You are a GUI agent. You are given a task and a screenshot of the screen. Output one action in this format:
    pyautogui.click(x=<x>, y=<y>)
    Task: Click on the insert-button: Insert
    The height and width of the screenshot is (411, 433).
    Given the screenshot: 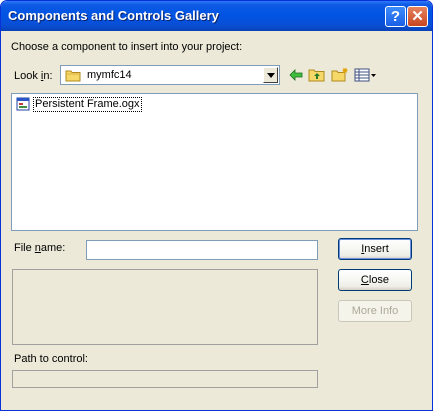 What is the action you would take?
    pyautogui.click(x=375, y=249)
    